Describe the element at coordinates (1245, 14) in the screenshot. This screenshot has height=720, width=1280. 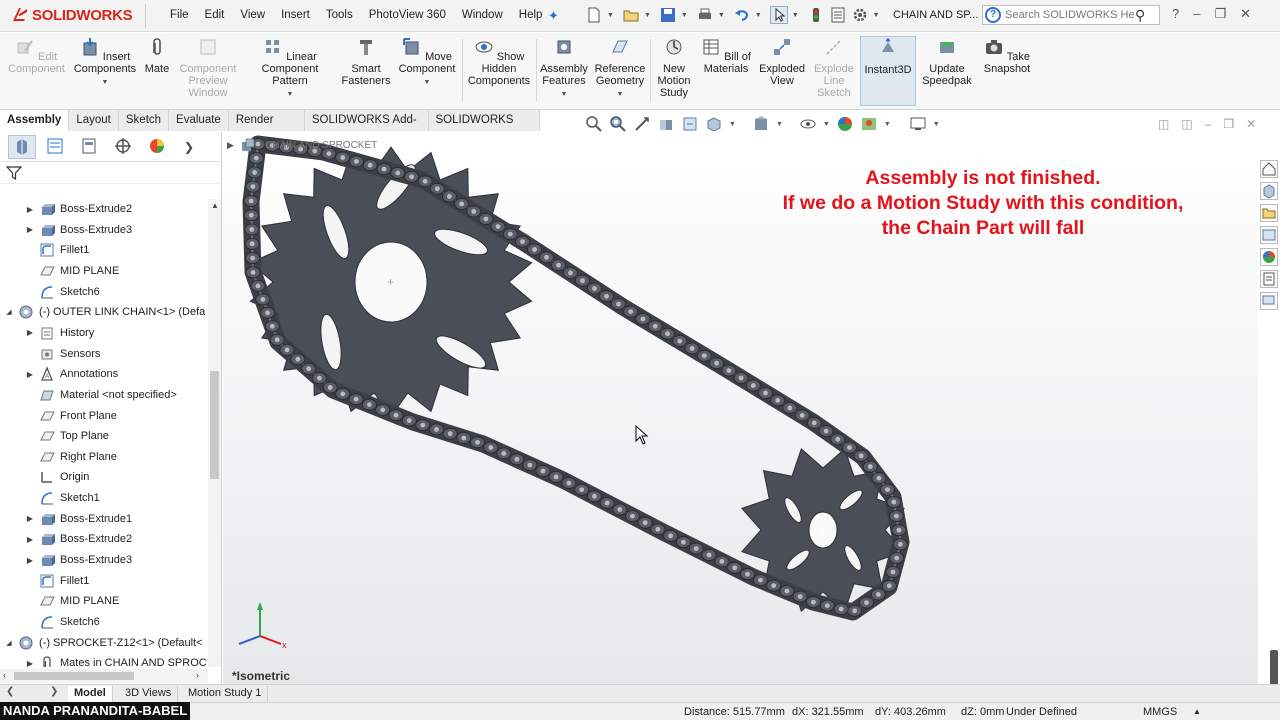
I see `close-icon: ✕` at that location.